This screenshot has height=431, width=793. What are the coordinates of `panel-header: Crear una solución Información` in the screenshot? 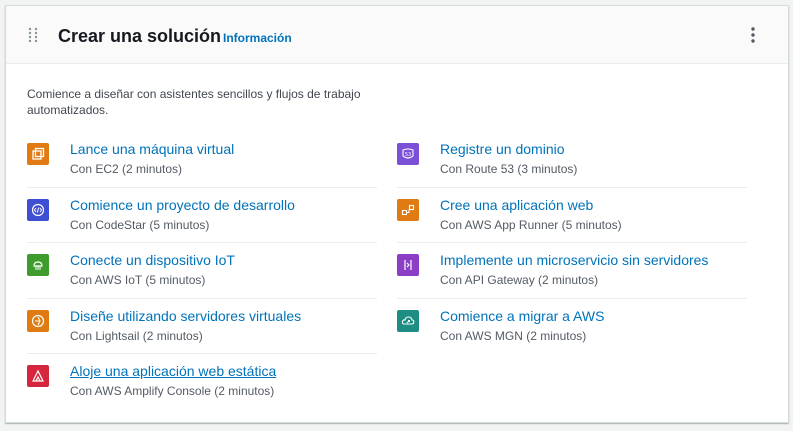 It's located at (397, 35).